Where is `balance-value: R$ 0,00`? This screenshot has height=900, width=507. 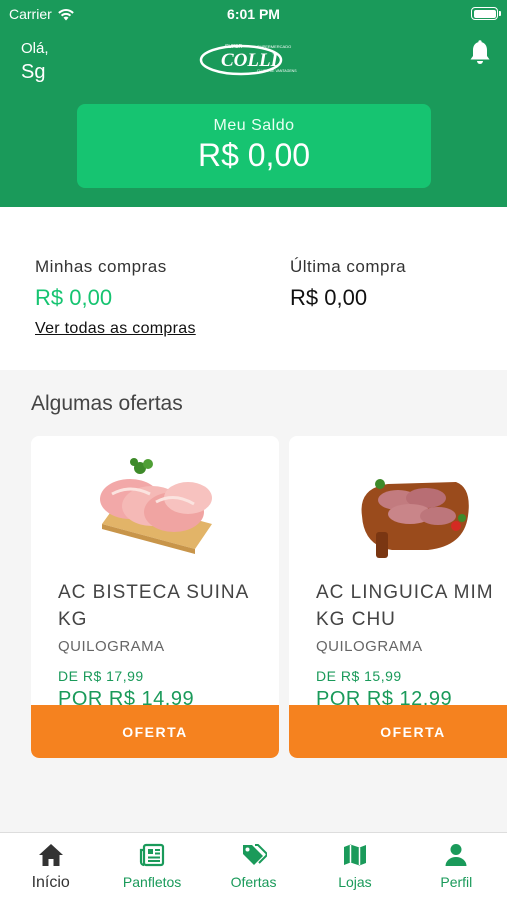
balance-value: R$ 0,00 is located at coordinates (254, 155).